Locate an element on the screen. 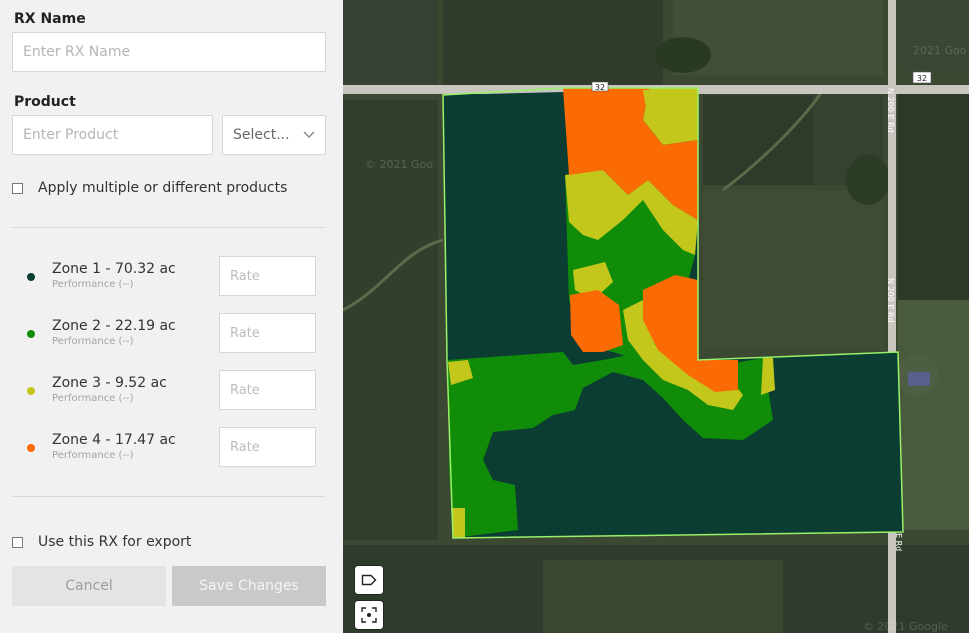  cancel-button: Cancel is located at coordinates (89, 586).